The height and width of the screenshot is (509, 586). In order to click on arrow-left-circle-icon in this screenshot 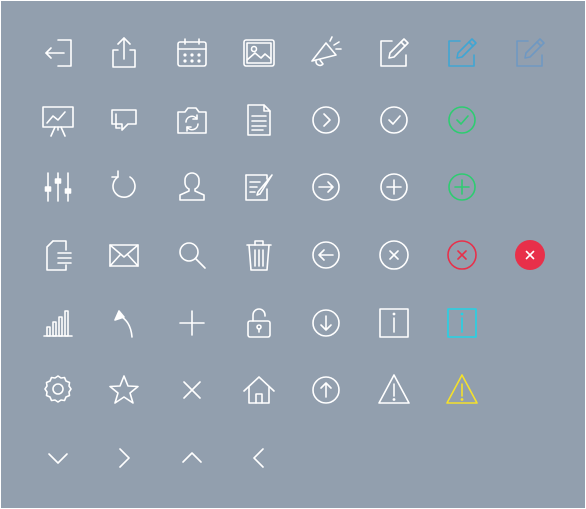, I will do `click(326, 255)`.